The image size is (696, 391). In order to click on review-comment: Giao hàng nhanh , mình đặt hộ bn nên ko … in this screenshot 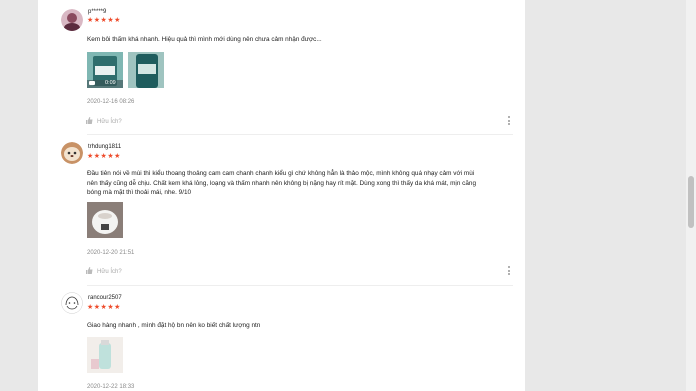, I will do `click(174, 325)`.